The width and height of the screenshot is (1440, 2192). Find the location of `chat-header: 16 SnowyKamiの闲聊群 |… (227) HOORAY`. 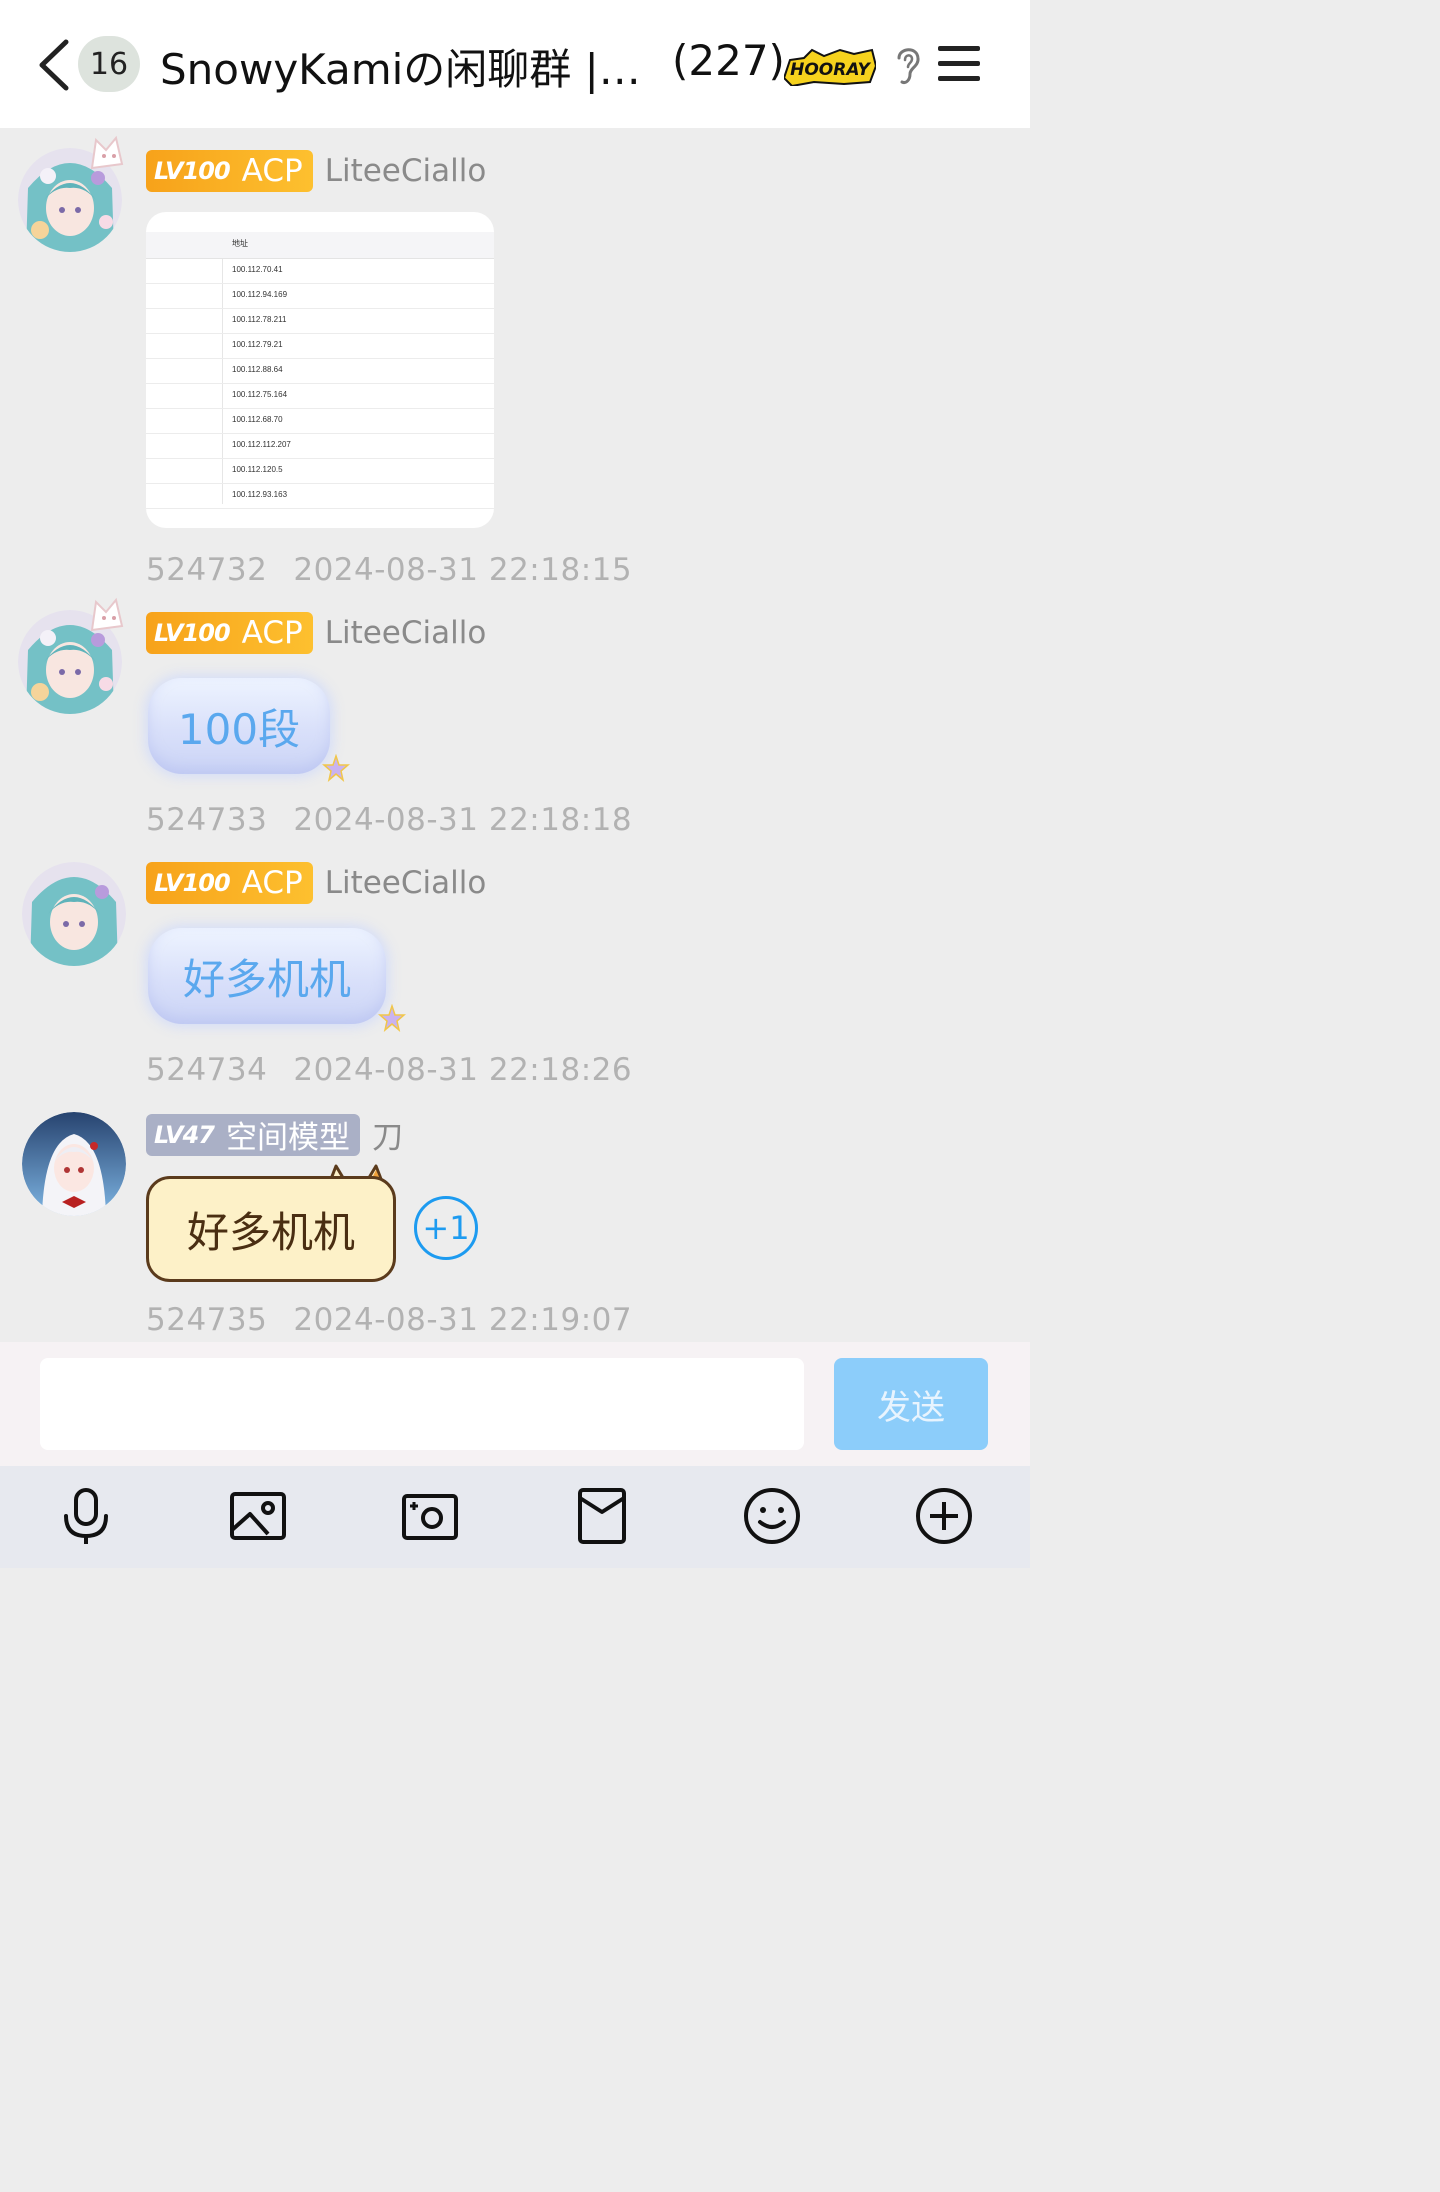

chat-header: 16 SnowyKamiの闲聊群 |… (227) HOORAY is located at coordinates (515, 64).